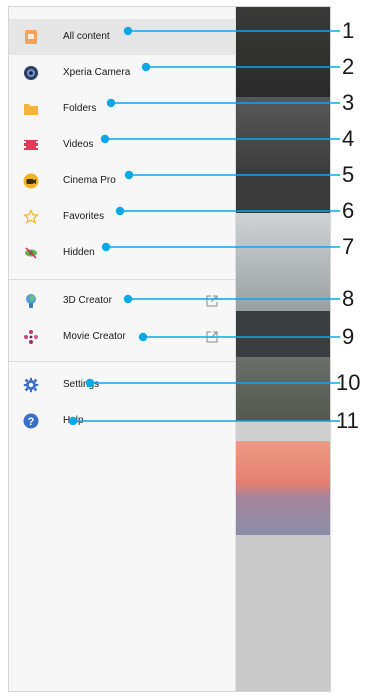 This screenshot has height=697, width=378. I want to click on menu-item-favorites: Favorites, so click(122, 217).